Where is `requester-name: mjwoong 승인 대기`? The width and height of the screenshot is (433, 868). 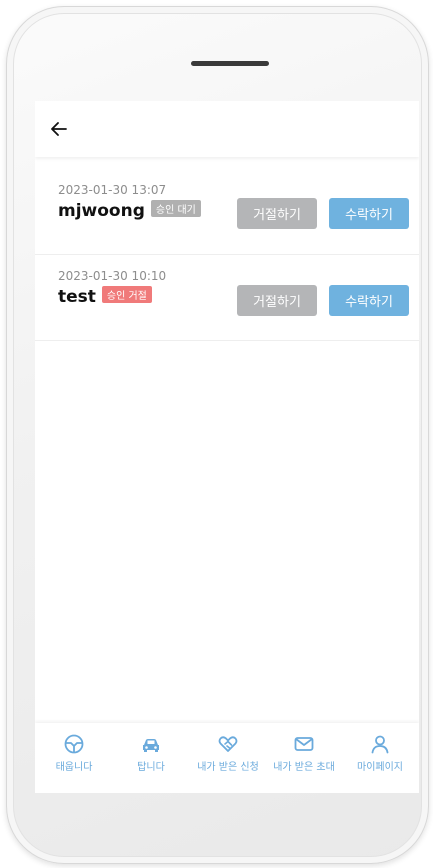
requester-name: mjwoong 승인 대기 is located at coordinates (129, 210).